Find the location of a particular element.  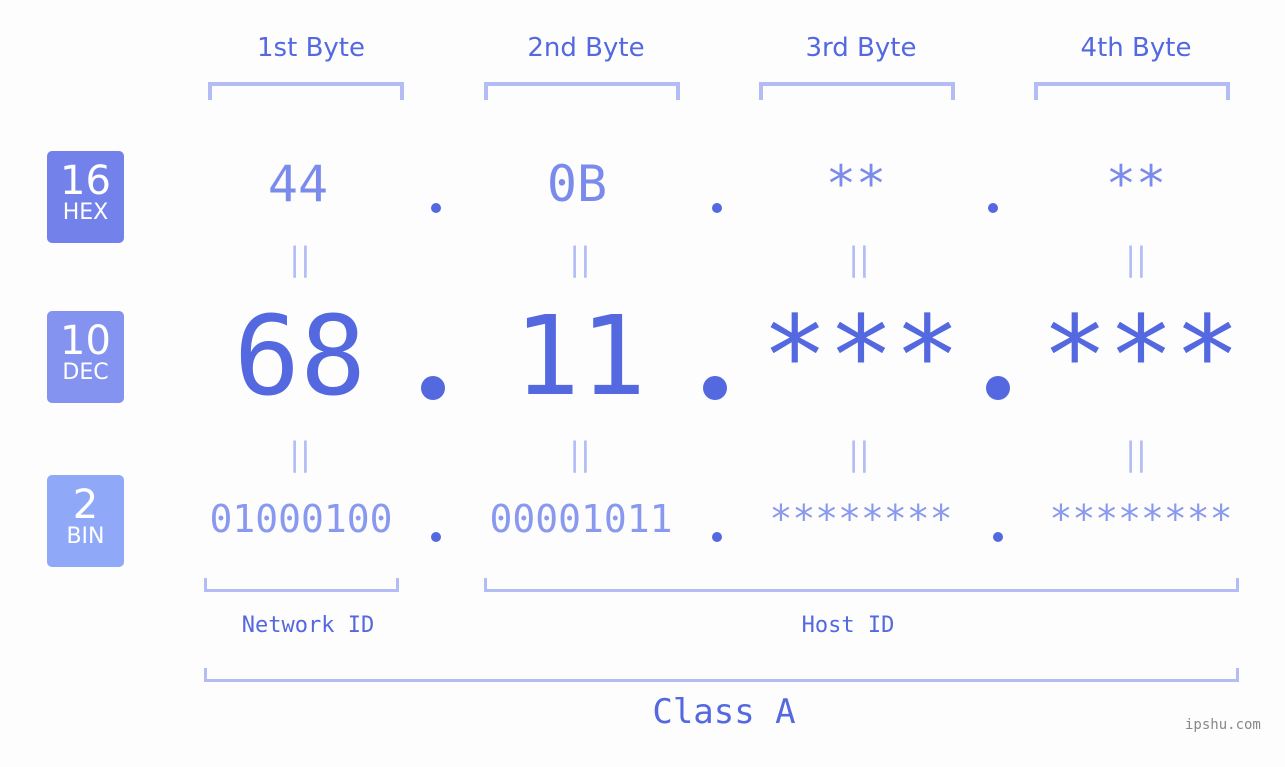

byte-header-3: 3rd Byte is located at coordinates (861, 48).